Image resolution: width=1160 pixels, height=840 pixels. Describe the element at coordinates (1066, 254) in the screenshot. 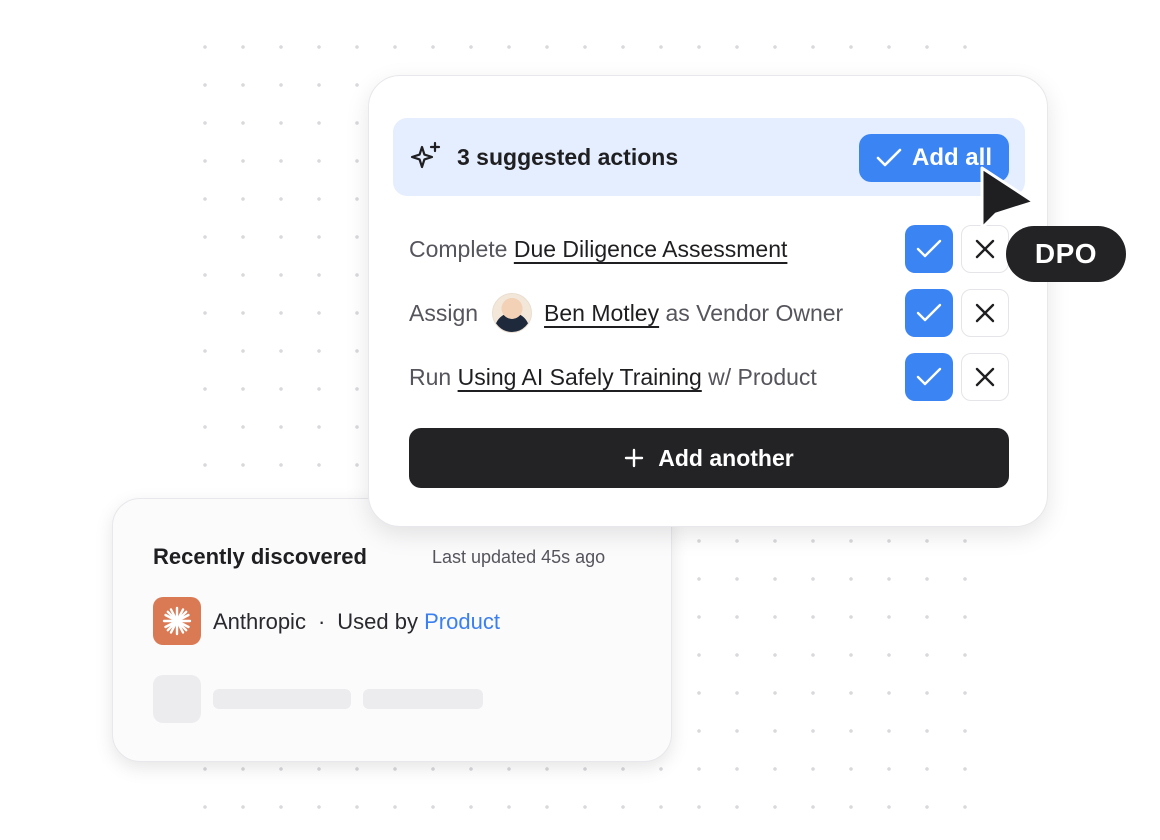

I see `cursor-user-badge: DPO` at that location.